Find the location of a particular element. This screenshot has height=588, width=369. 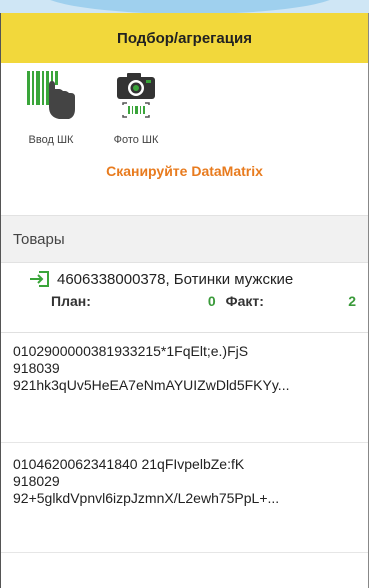

plan-value: 0 is located at coordinates (211, 301).